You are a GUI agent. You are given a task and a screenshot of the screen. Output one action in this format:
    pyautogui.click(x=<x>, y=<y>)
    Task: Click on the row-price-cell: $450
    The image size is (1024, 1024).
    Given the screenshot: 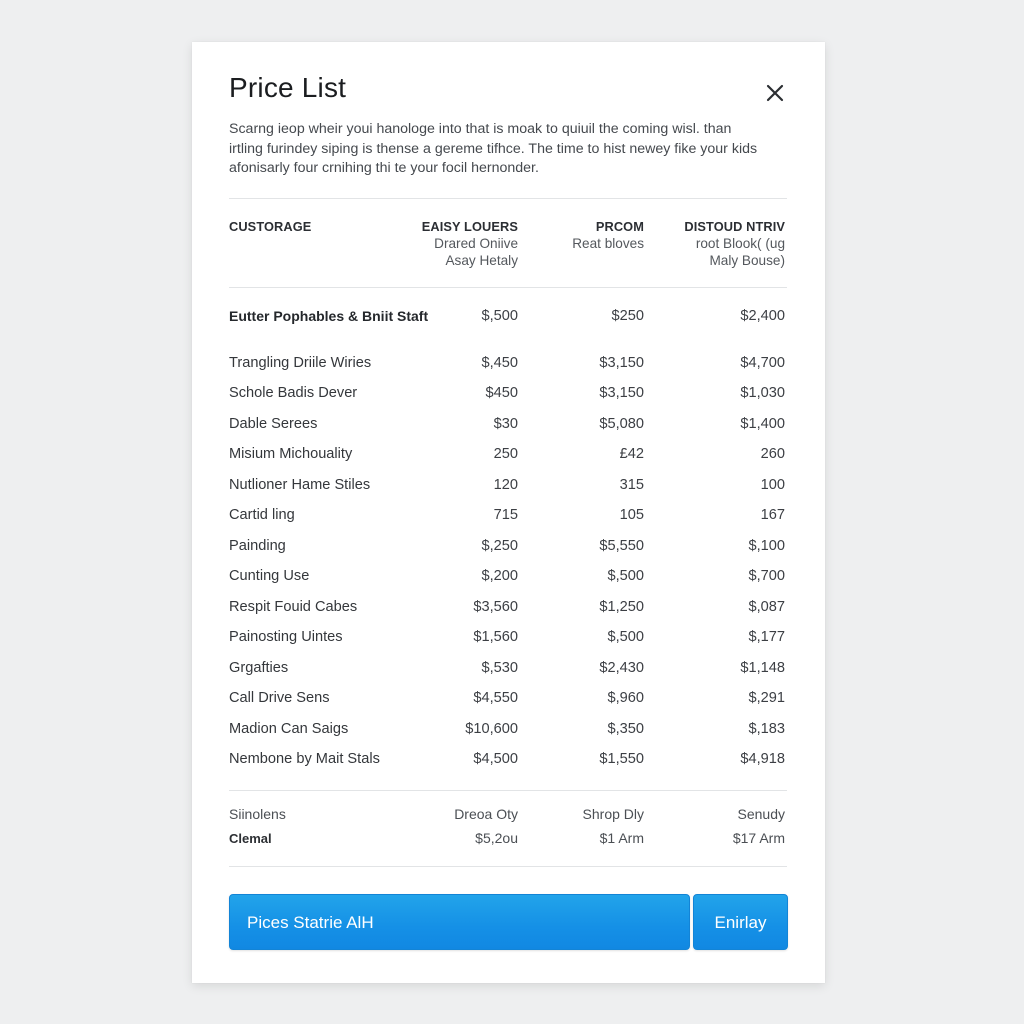 What is the action you would take?
    pyautogui.click(x=501, y=393)
    